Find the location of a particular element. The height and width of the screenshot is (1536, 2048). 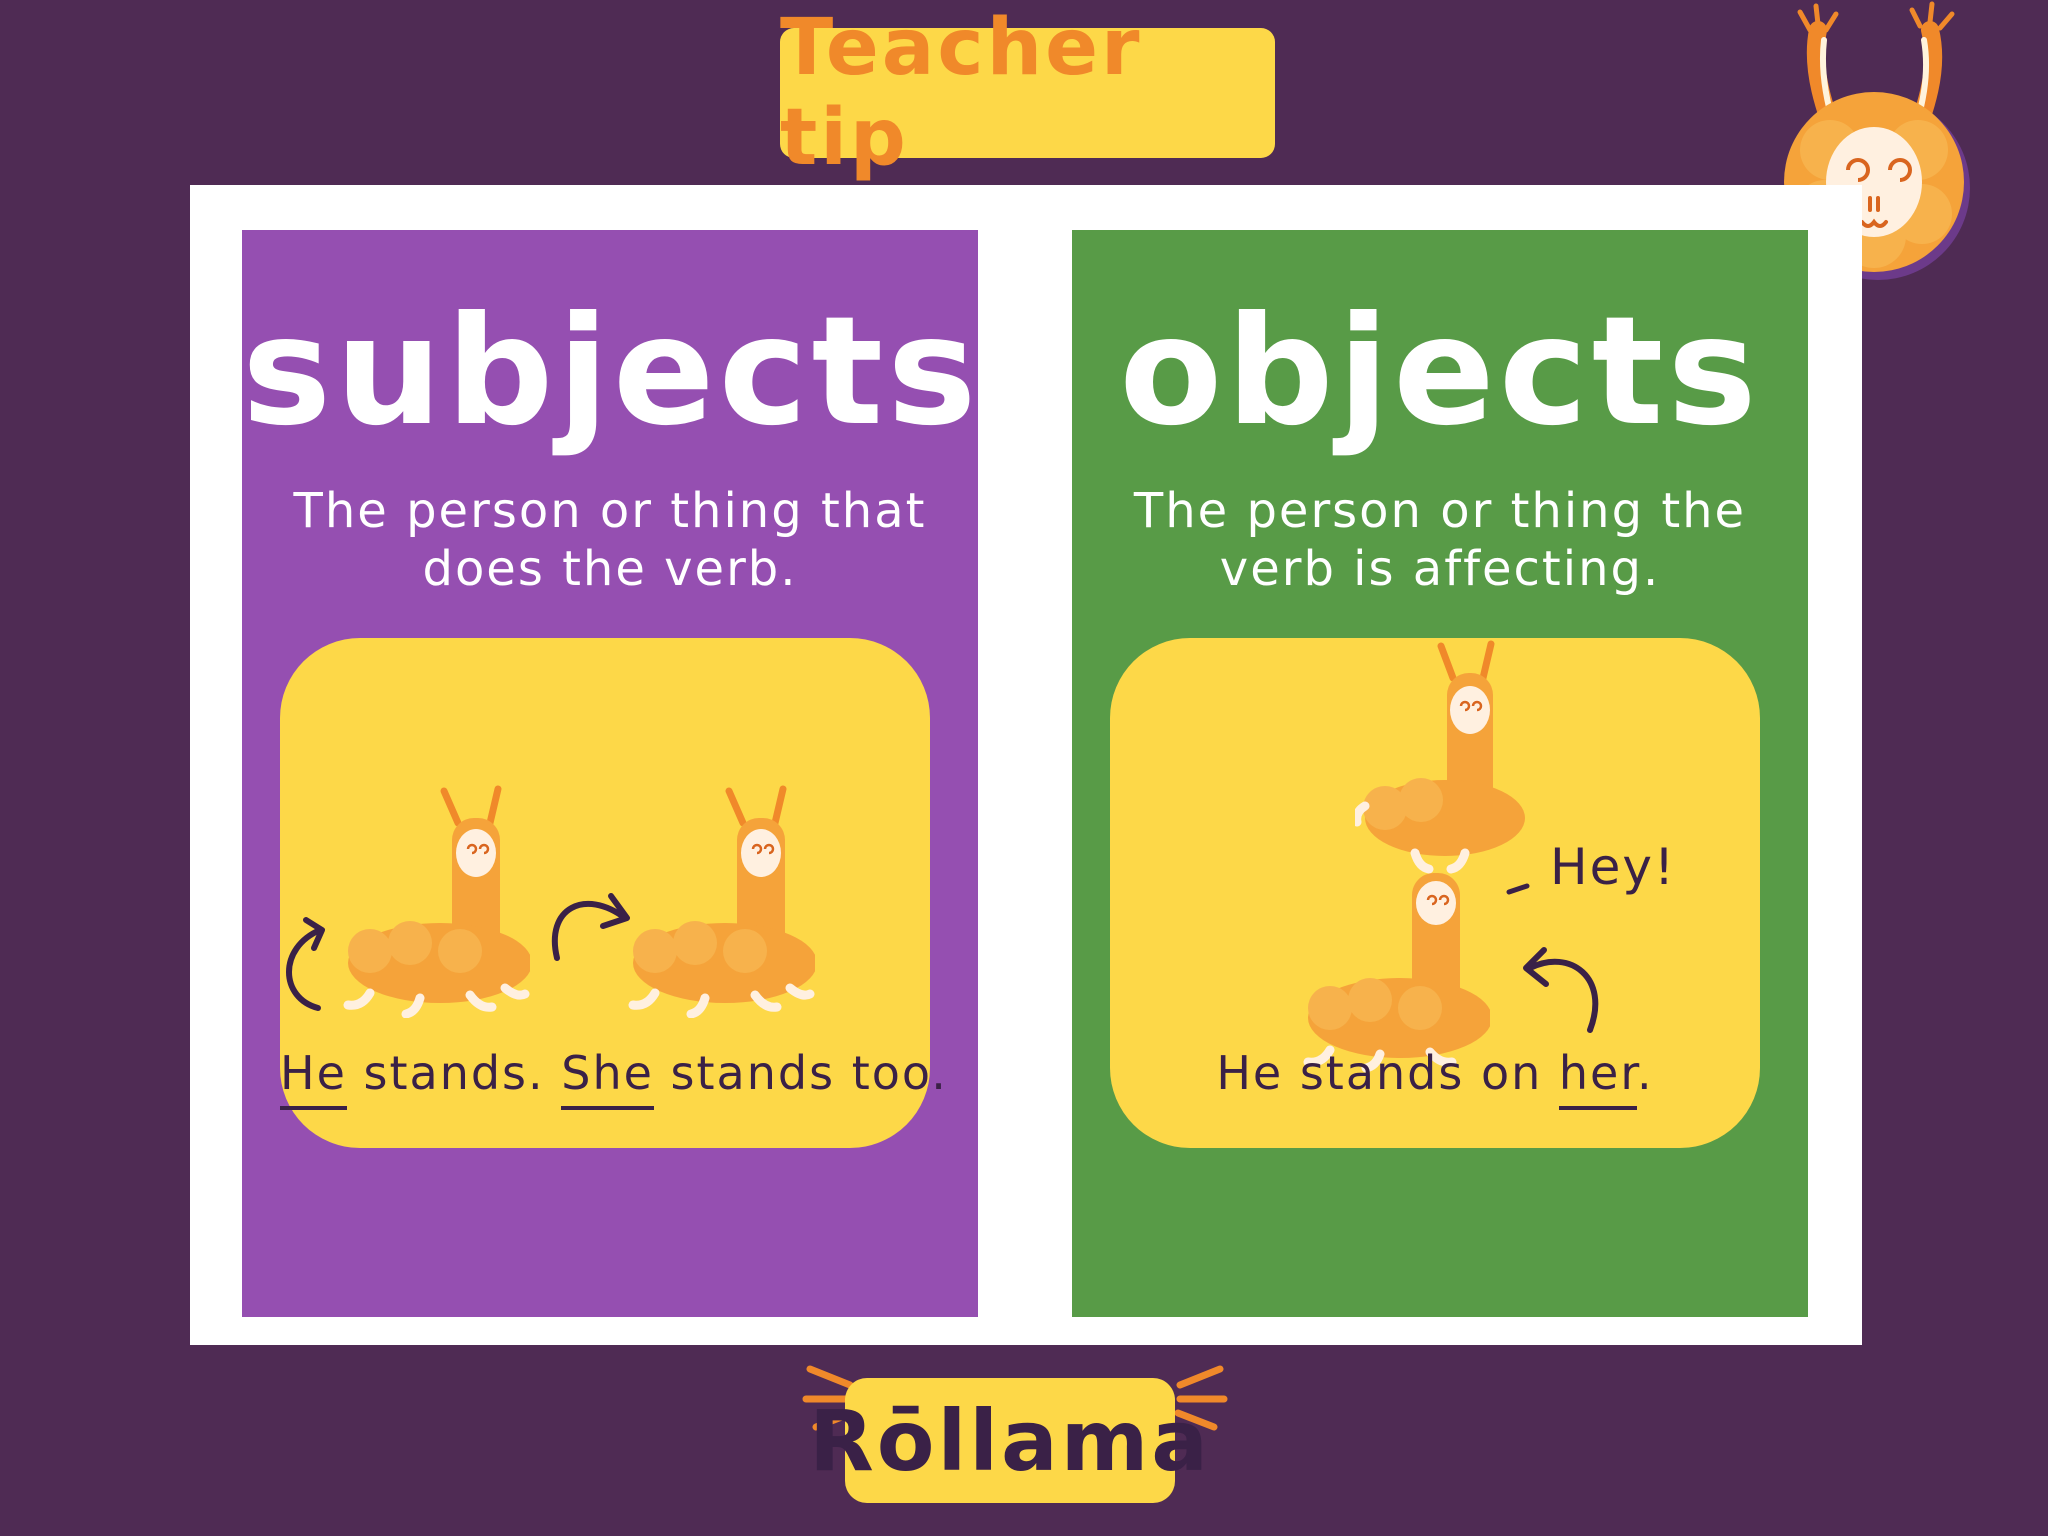

rollama-logo: Rōllama is located at coordinates (1008, 1440).